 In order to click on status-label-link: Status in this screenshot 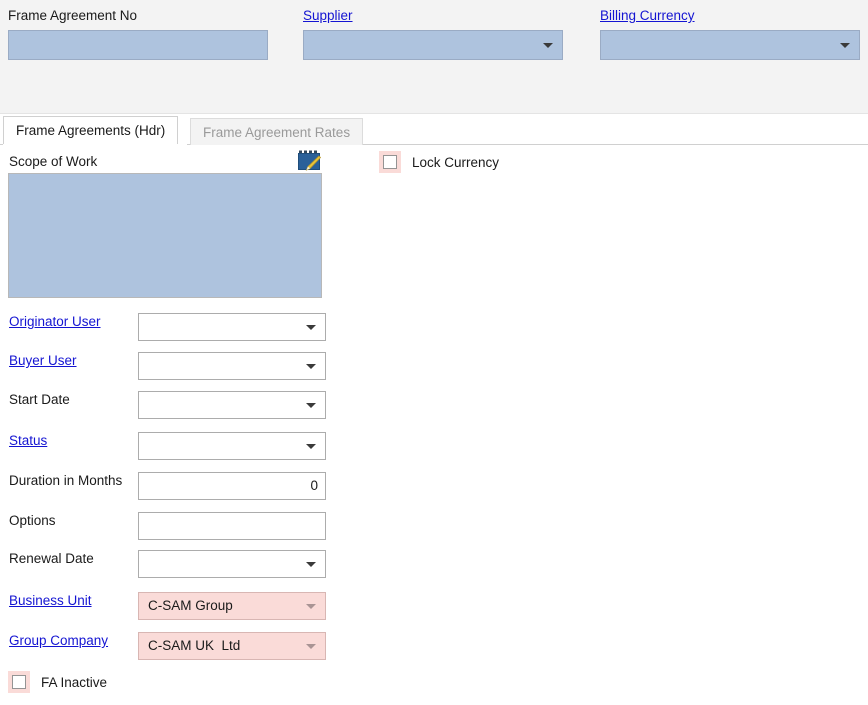, I will do `click(71, 440)`.